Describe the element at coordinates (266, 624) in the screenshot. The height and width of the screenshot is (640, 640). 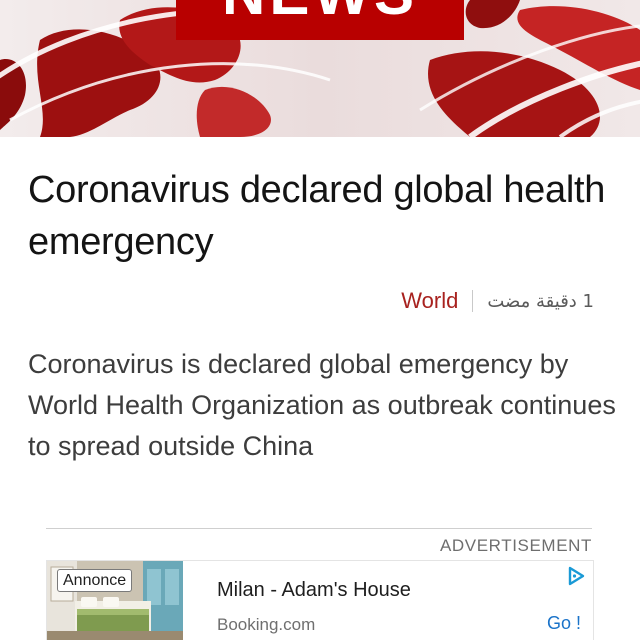
I see `ad-domain: Booking.com` at that location.